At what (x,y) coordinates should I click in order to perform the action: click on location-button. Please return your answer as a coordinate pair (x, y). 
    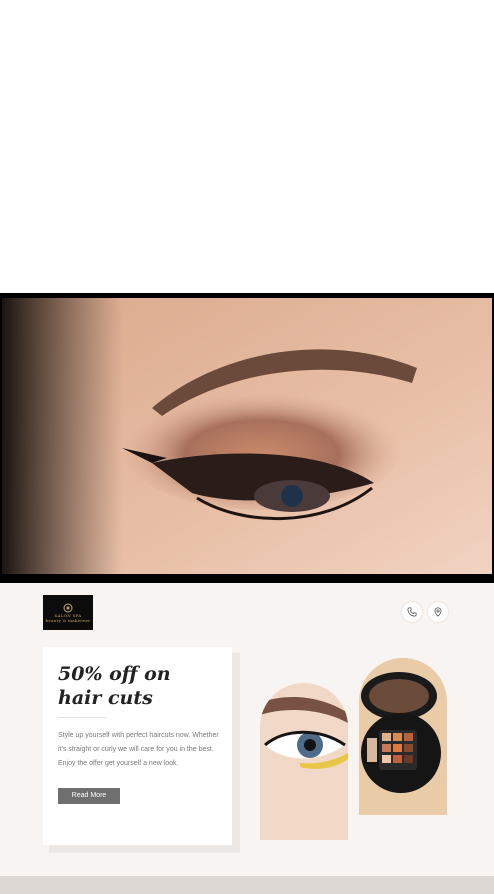
    Looking at the image, I should click on (438, 612).